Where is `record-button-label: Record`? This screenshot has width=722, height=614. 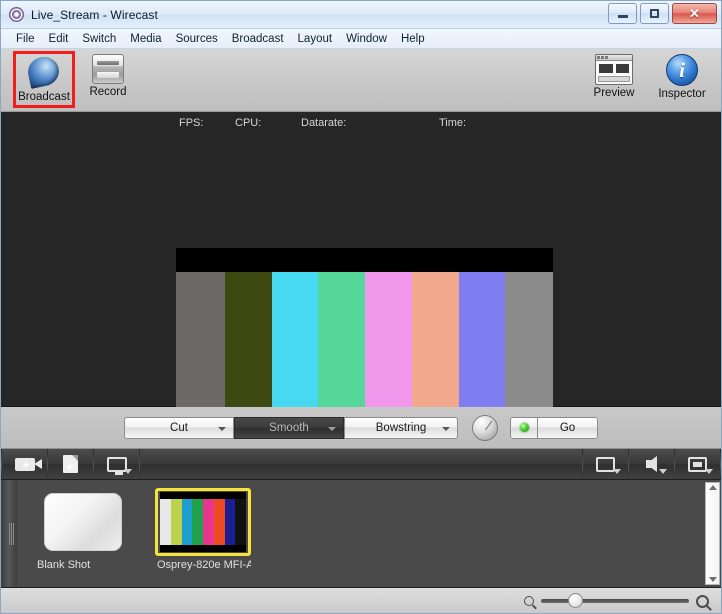 record-button-label: Record is located at coordinates (108, 92).